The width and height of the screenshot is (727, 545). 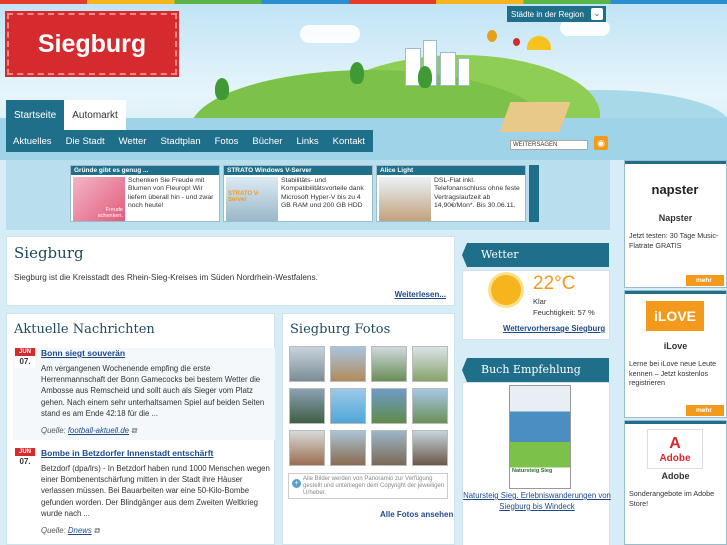 What do you see at coordinates (564, 312) in the screenshot?
I see `humidity: Feuchtigkeit: 57 %` at bounding box center [564, 312].